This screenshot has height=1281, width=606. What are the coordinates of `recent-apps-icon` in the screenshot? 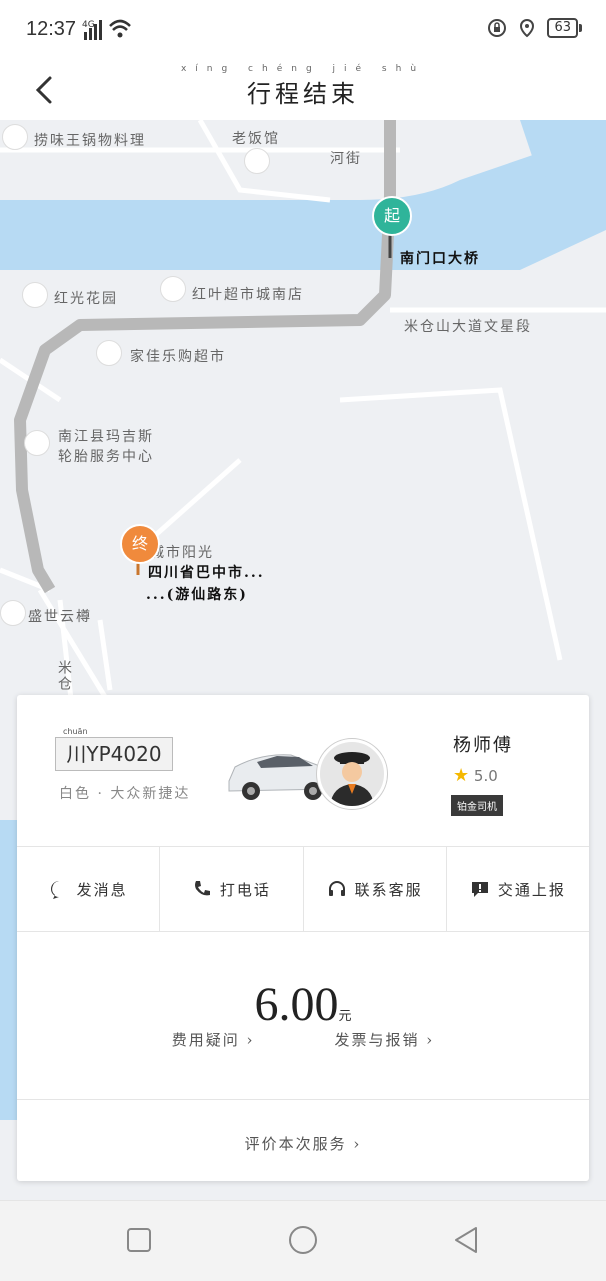 It's located at (139, 1240).